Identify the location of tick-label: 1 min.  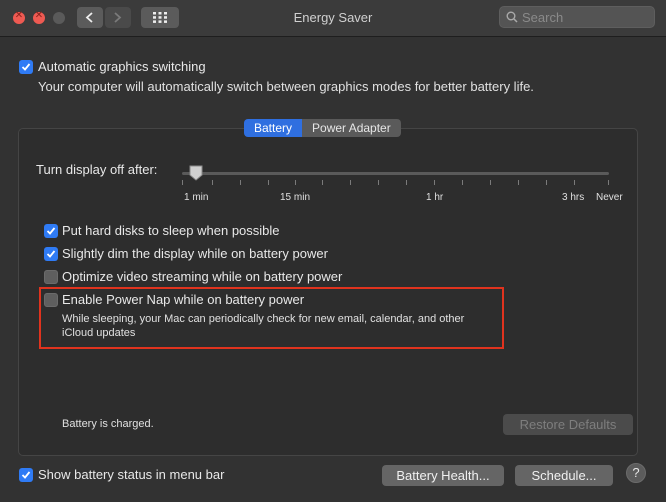
(196, 197).